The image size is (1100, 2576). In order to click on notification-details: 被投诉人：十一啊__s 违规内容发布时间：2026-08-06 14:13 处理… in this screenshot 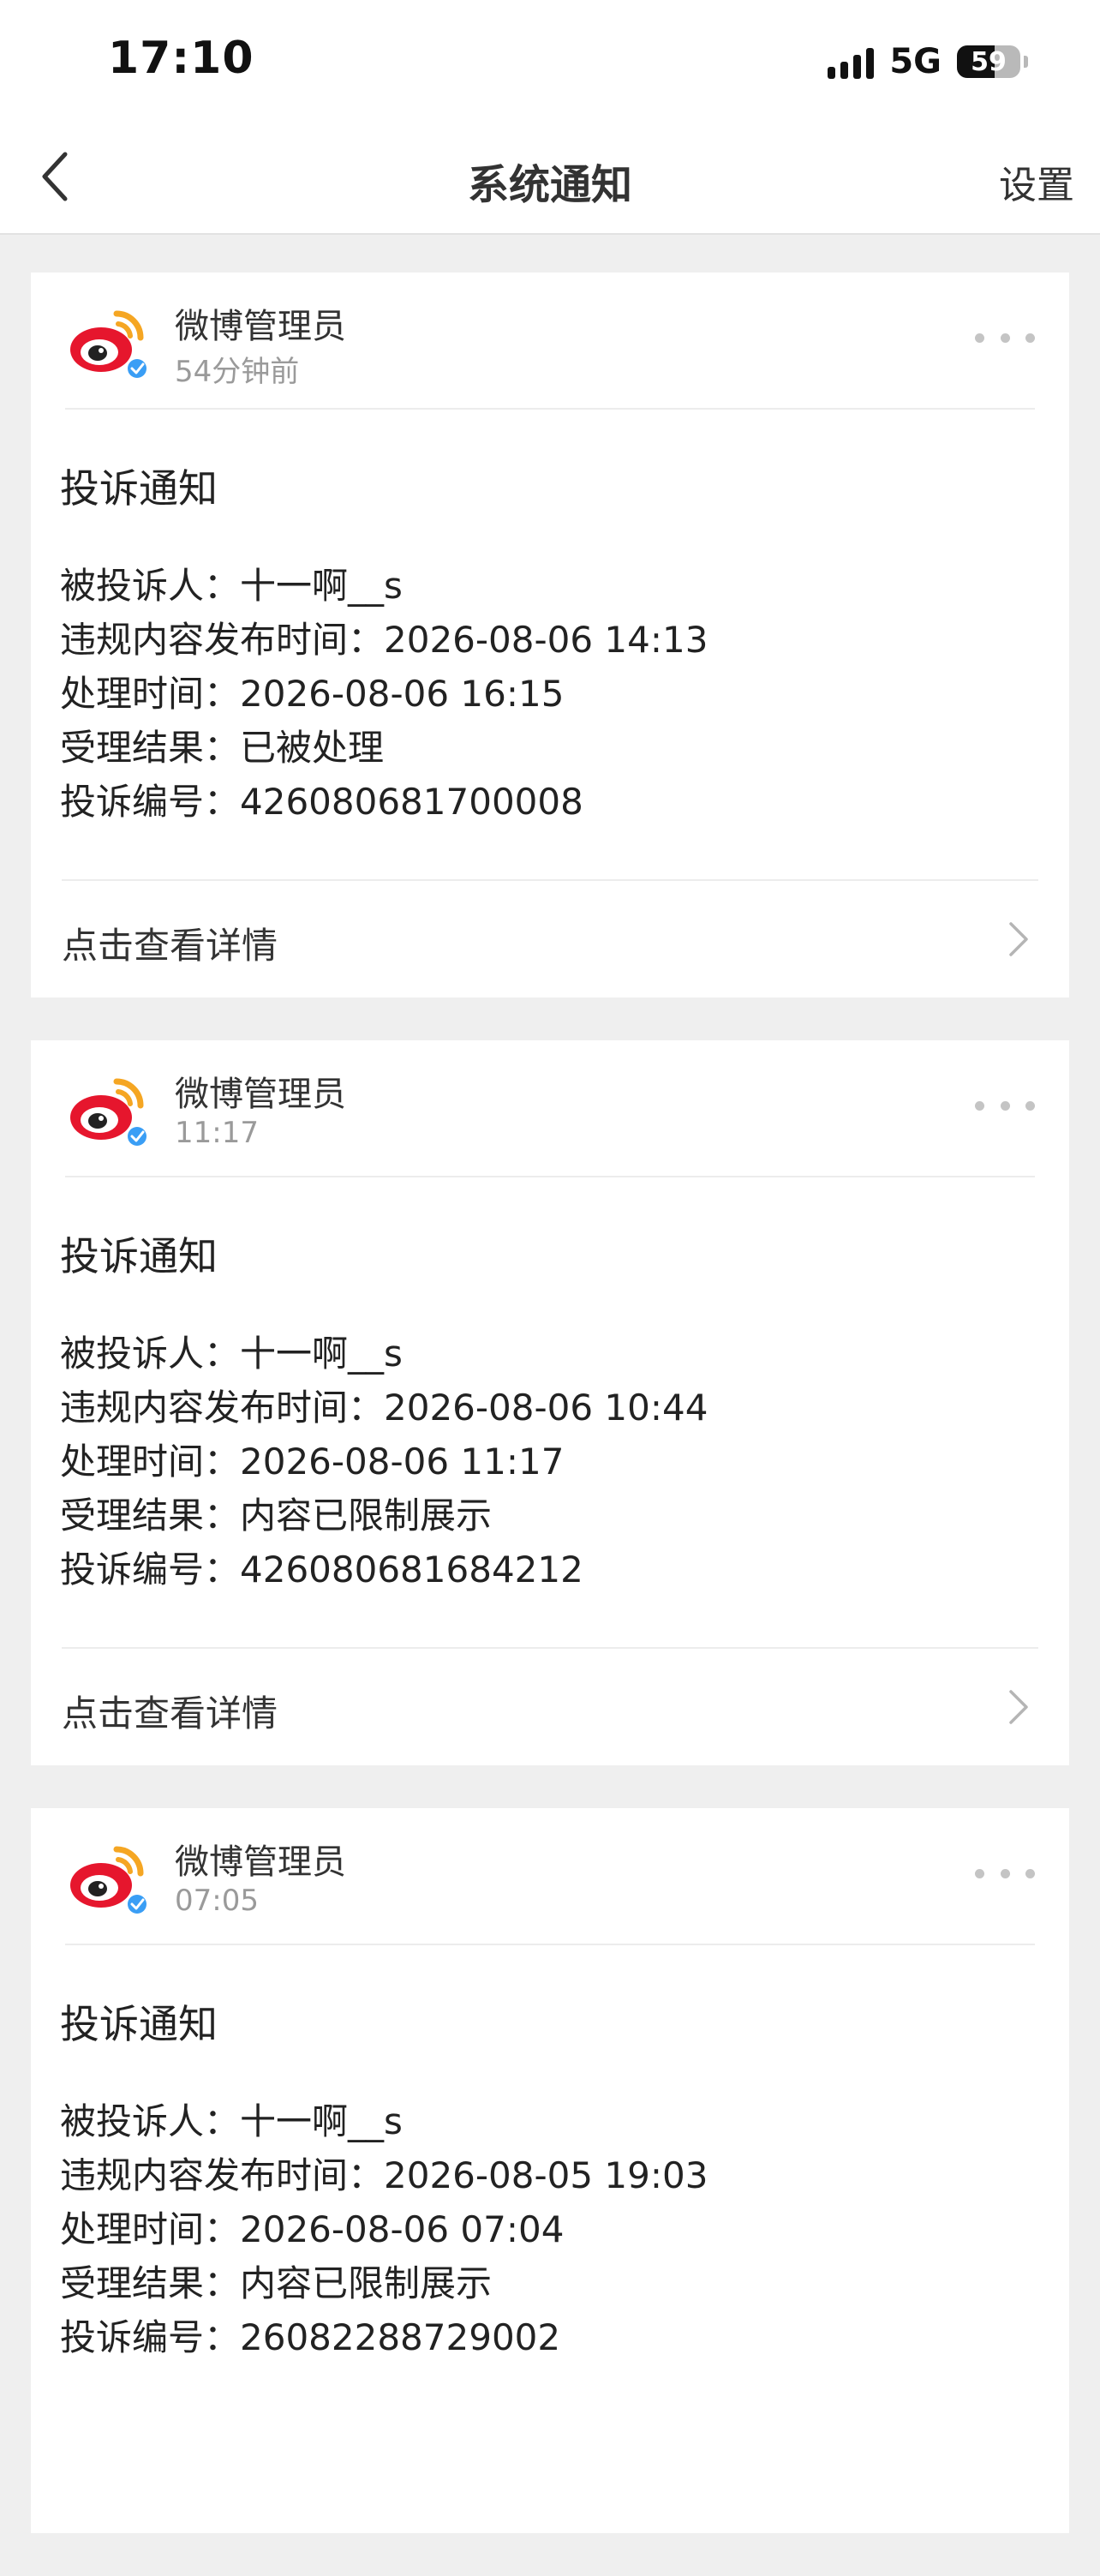, I will do `click(384, 694)`.